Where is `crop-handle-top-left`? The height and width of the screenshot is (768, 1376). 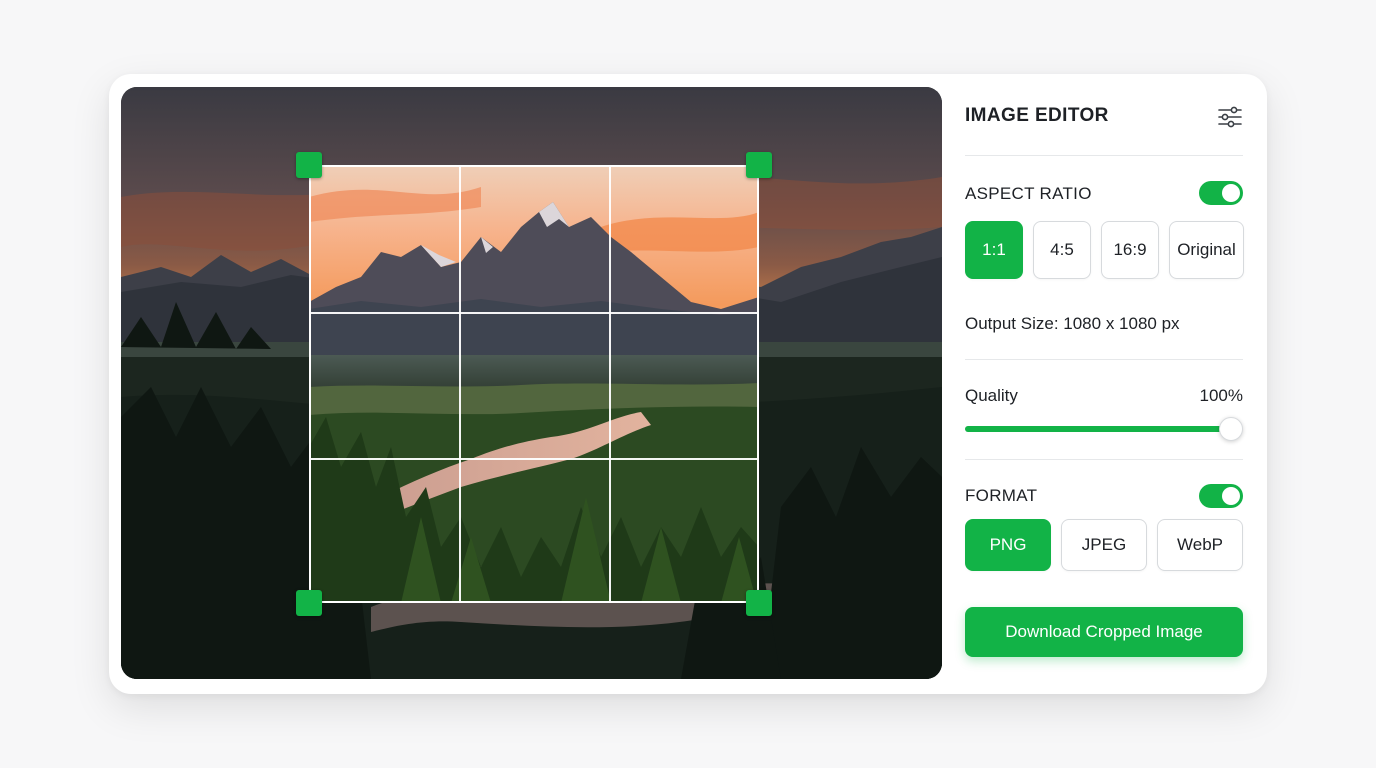
crop-handle-top-left is located at coordinates (309, 165).